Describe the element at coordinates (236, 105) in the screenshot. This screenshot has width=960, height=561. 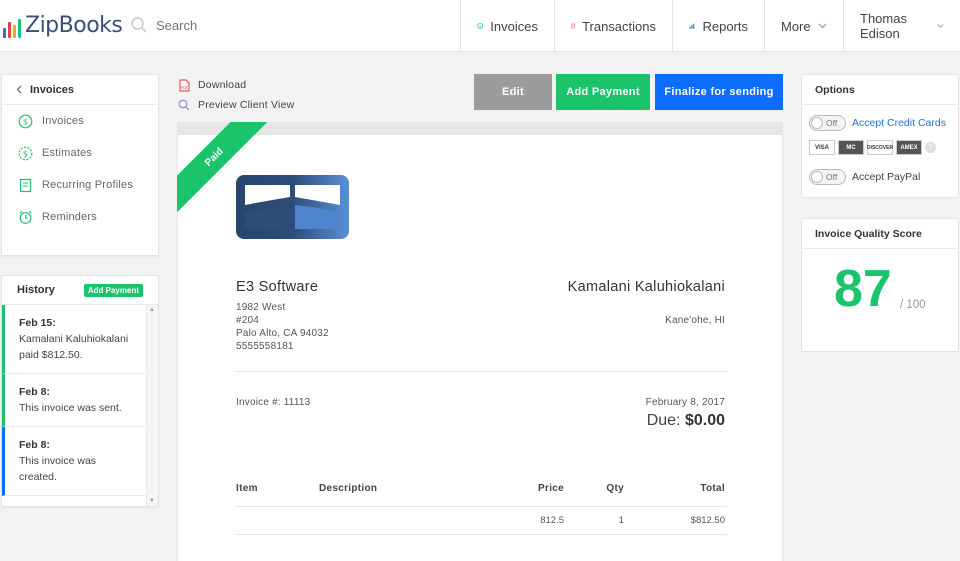
I see `preview-client-view-link: Preview Client View` at that location.